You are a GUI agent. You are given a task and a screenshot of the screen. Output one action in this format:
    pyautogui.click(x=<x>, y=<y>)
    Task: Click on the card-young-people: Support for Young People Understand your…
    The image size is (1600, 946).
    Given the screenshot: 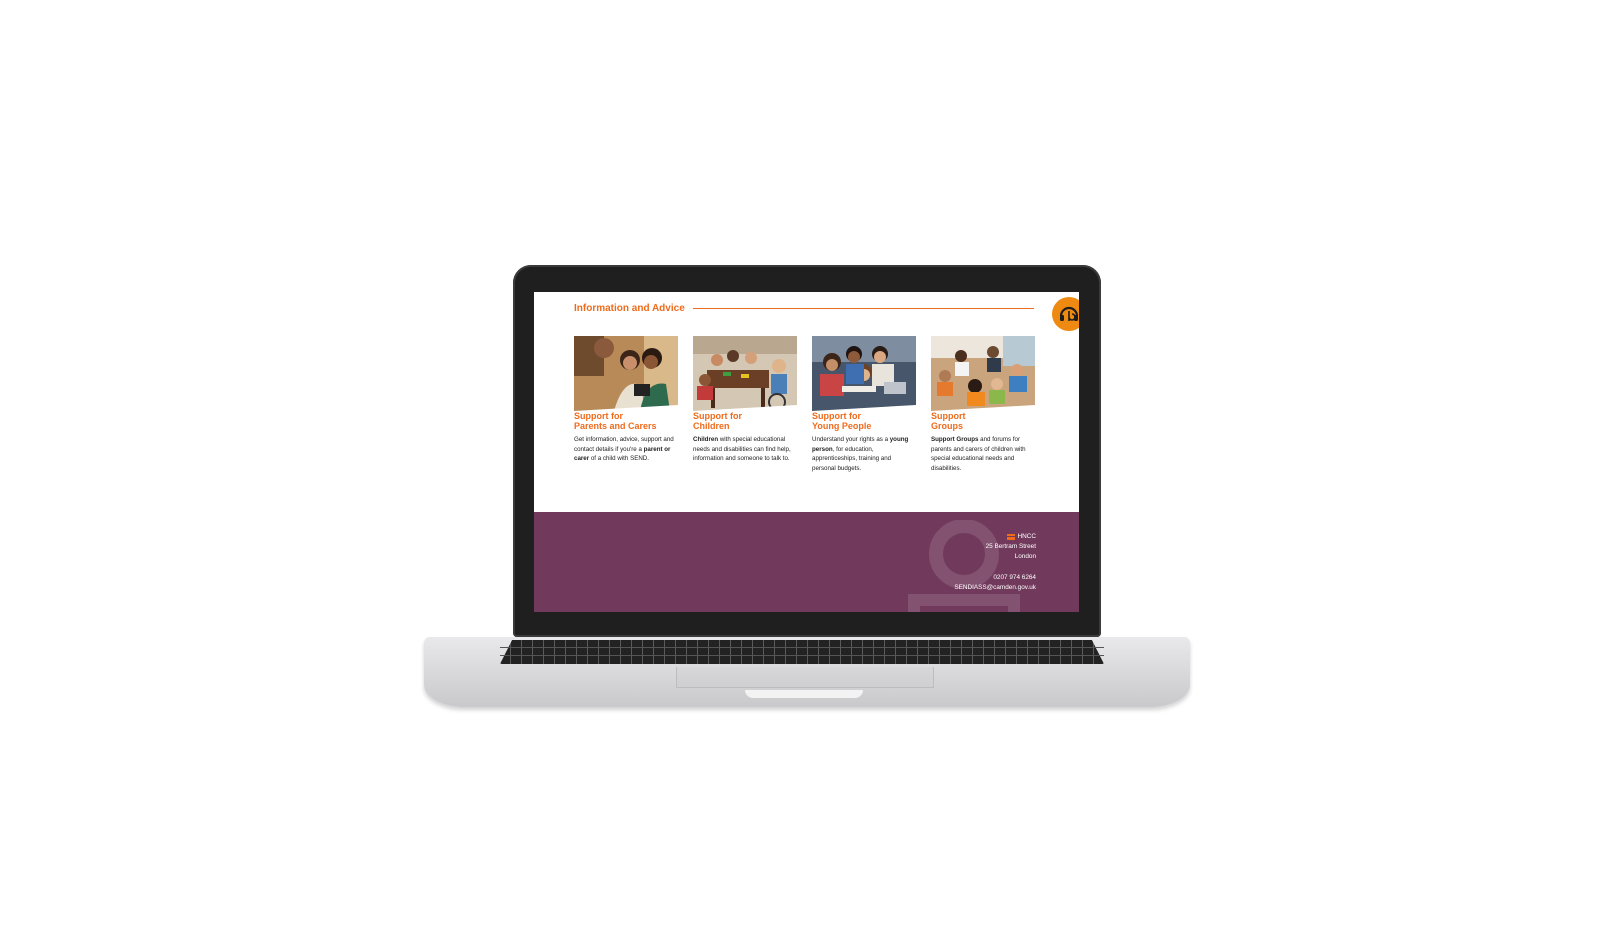 What is the action you would take?
    pyautogui.click(x=864, y=404)
    